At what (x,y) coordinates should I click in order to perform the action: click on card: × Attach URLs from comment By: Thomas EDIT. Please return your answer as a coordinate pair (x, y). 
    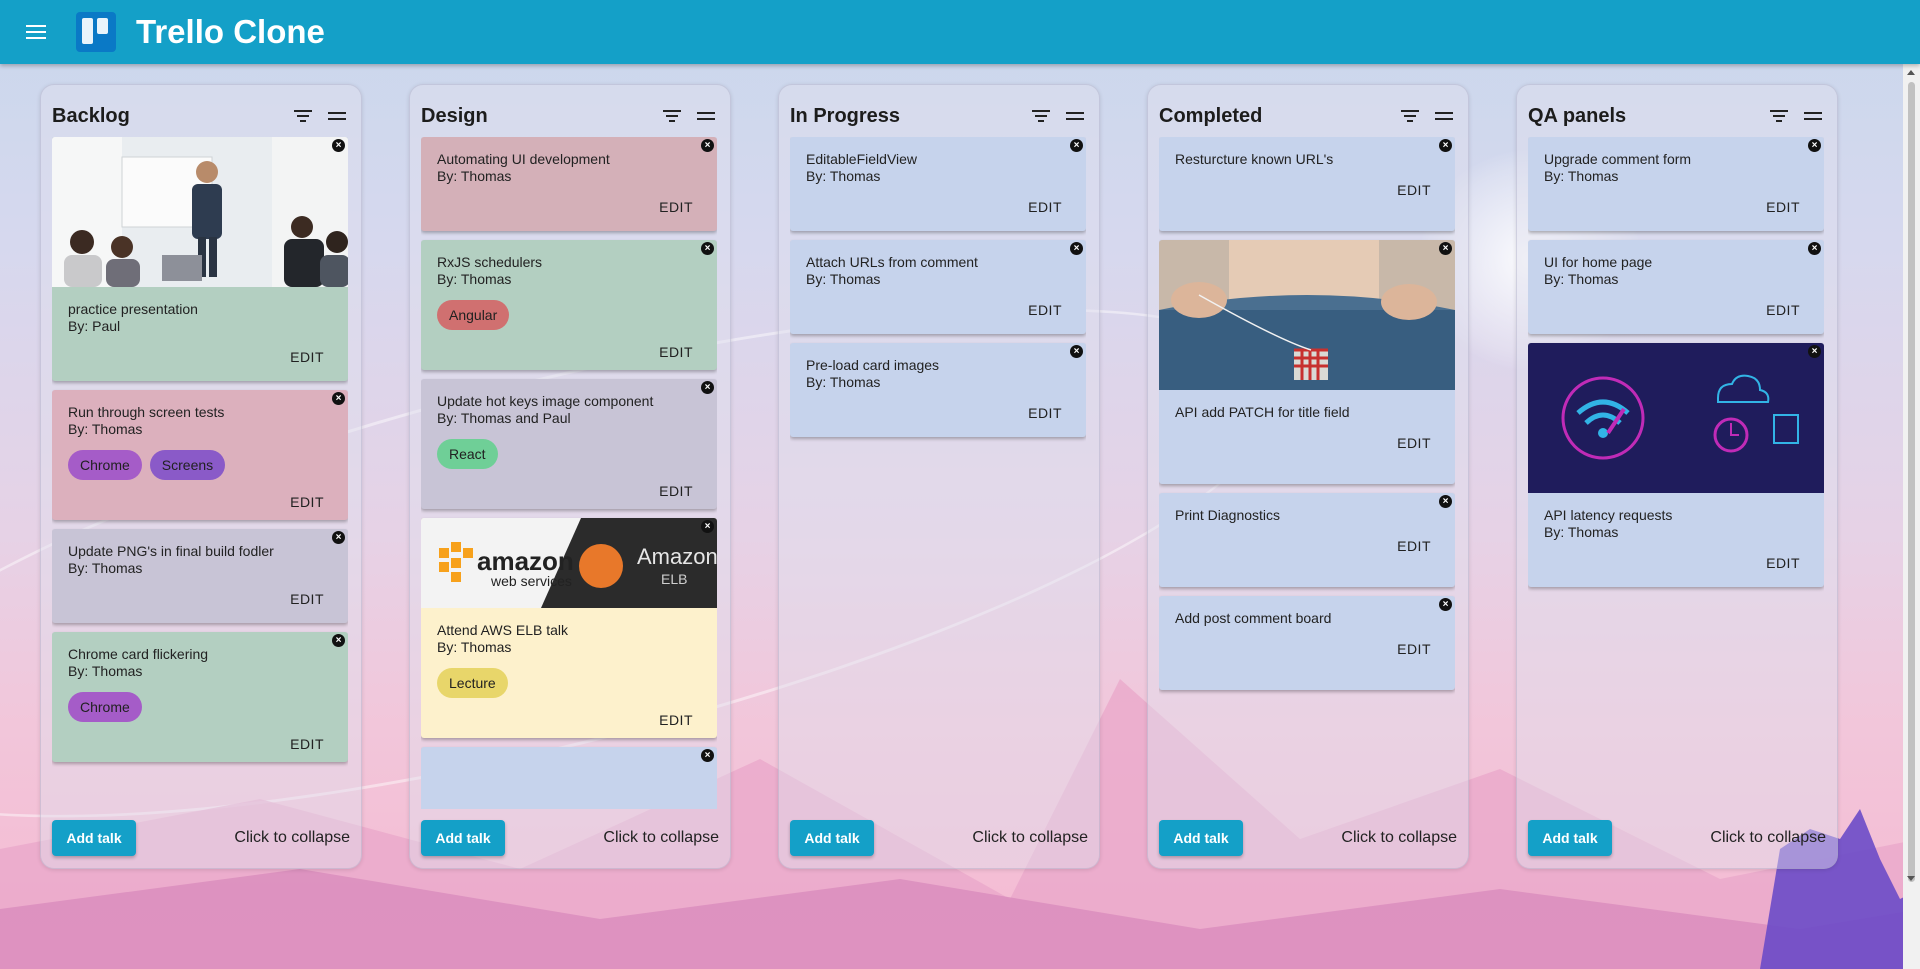
    Looking at the image, I should click on (938, 287).